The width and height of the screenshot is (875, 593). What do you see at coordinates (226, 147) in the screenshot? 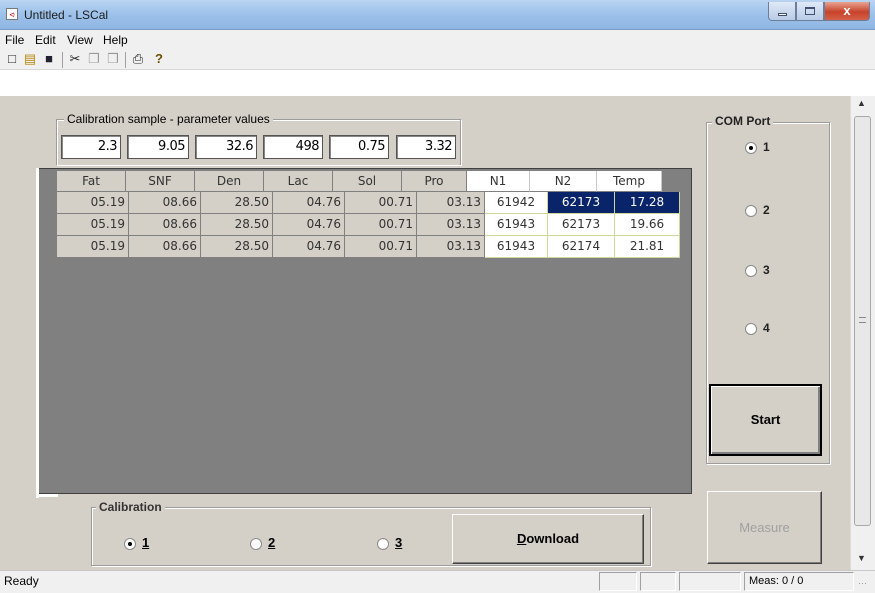
I see `param-den-input: 32.6` at bounding box center [226, 147].